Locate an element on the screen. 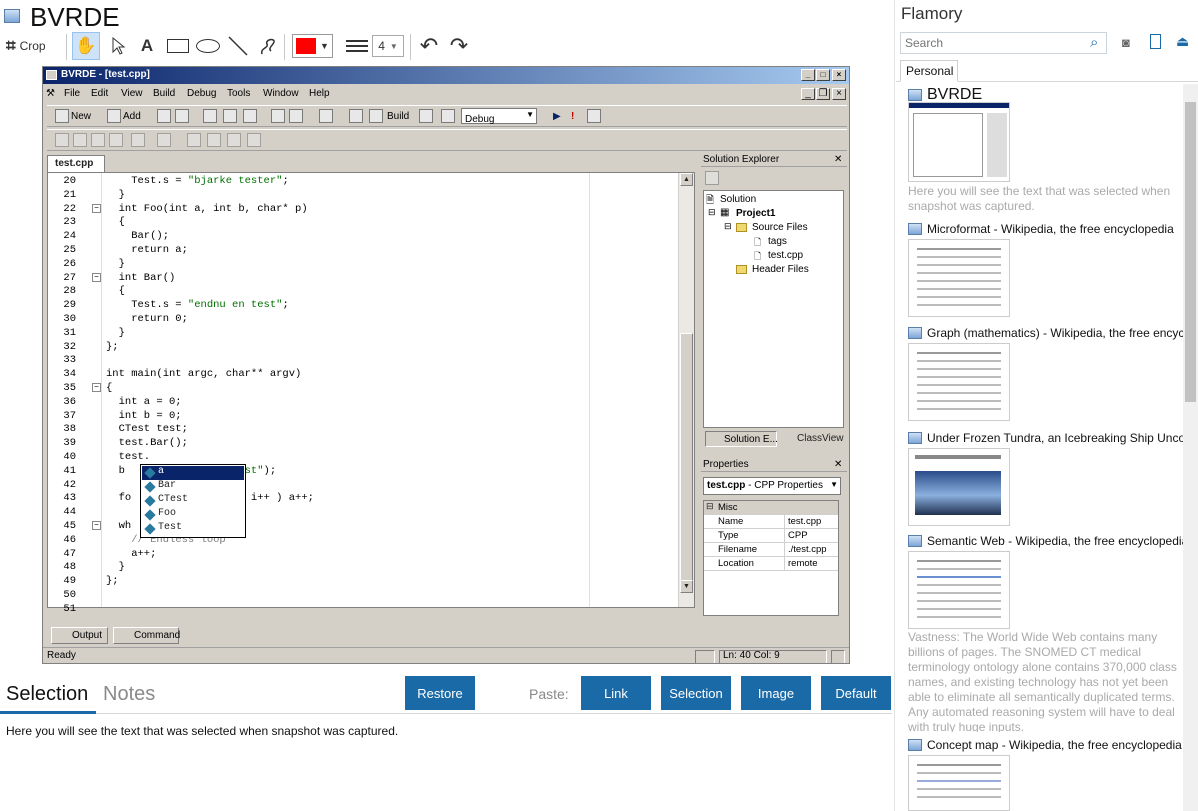 The height and width of the screenshot is (811, 1198). select-tool-button is located at coordinates (118, 46).